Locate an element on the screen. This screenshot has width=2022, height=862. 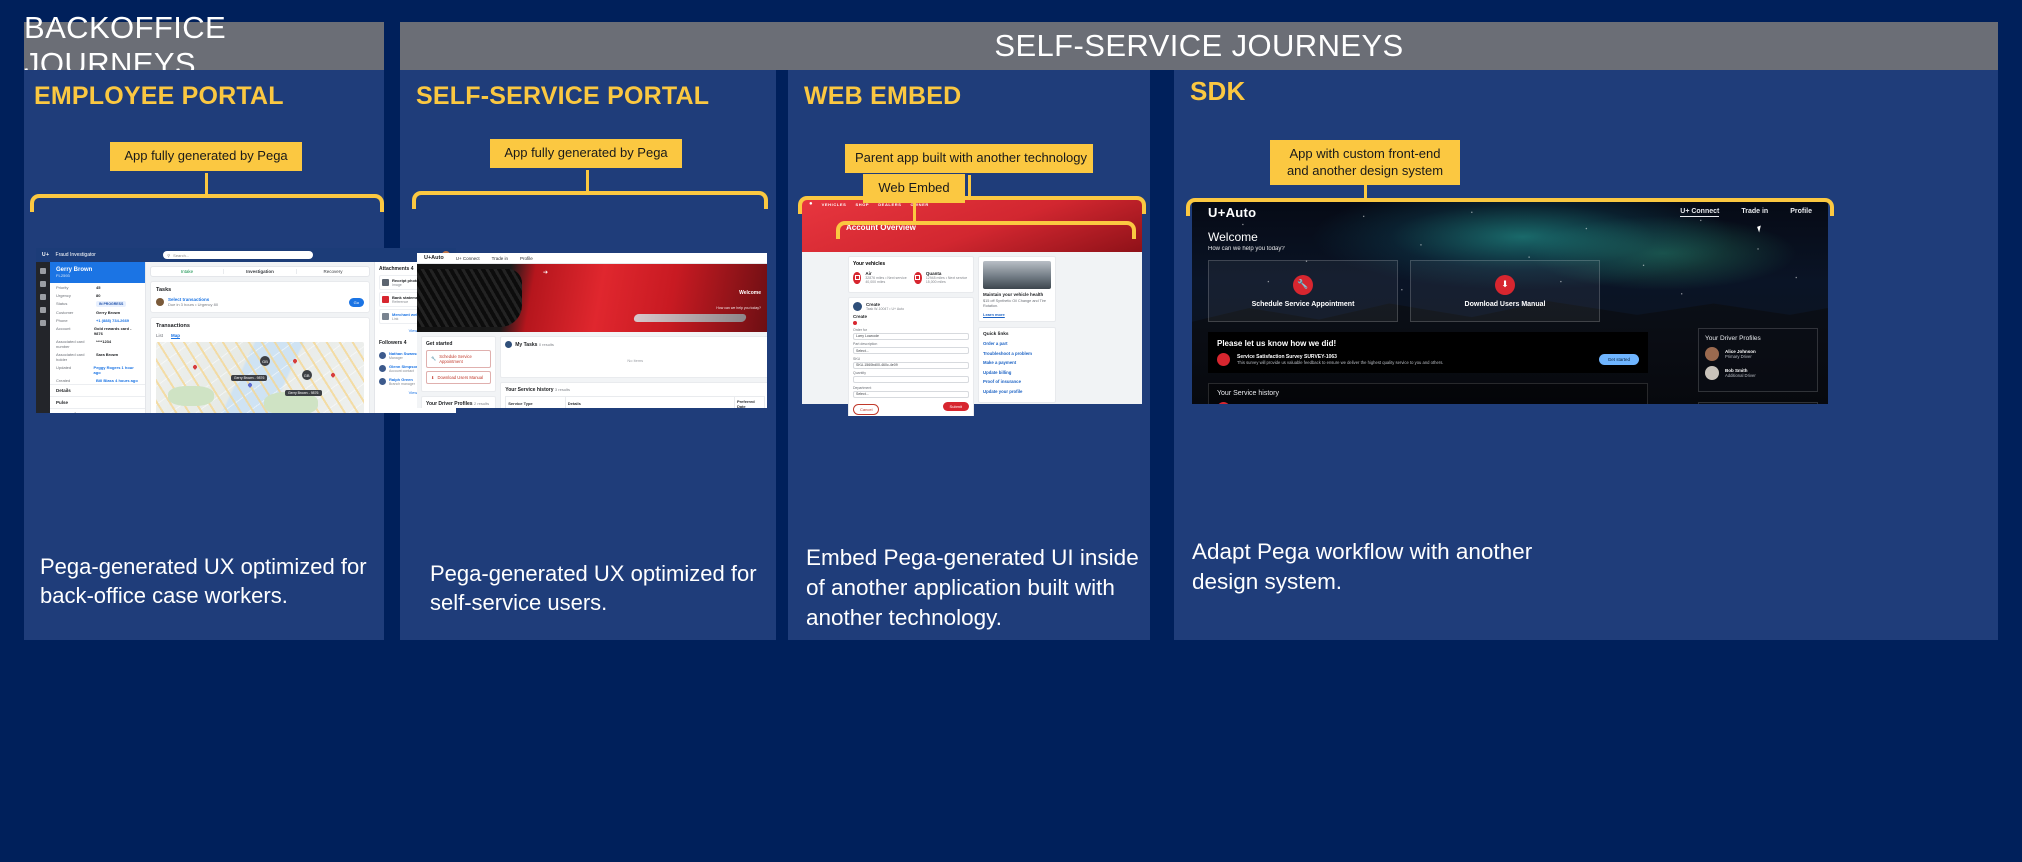
field-value: Peggy Rogers 1 hour ago is located at coordinates (116, 370).